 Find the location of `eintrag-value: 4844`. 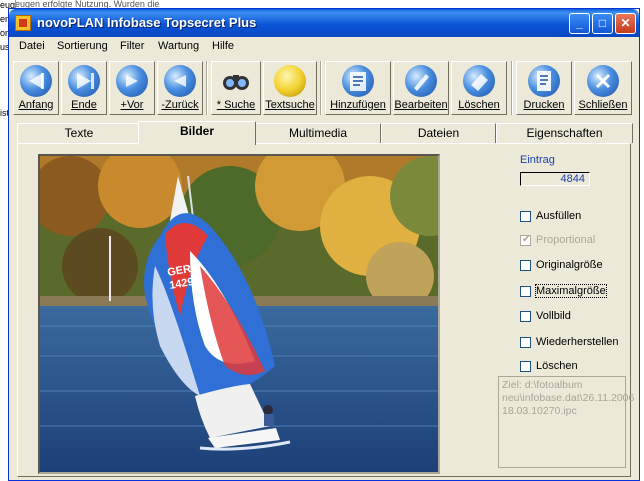

eintrag-value: 4844 is located at coordinates (555, 179).